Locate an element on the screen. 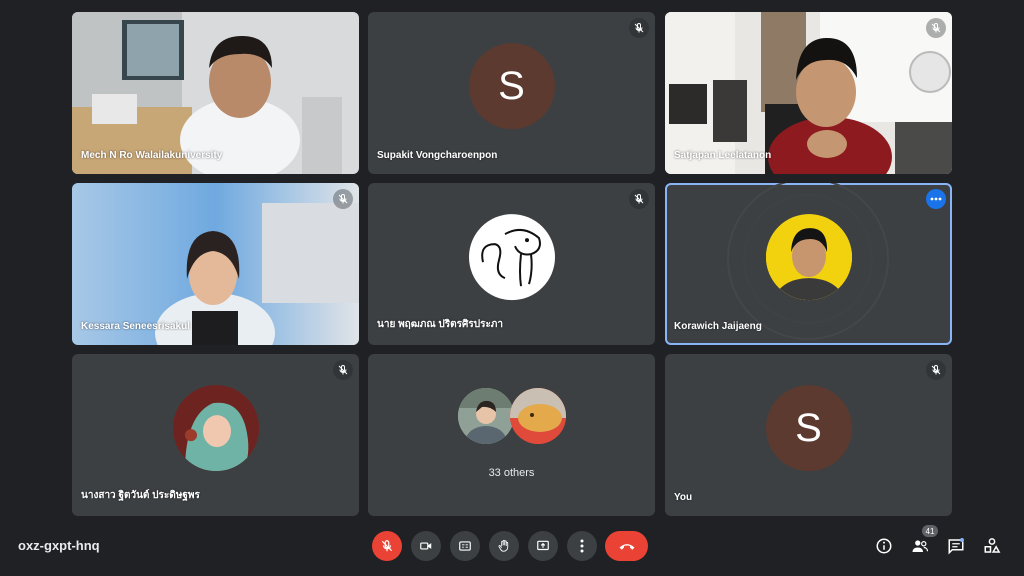 This screenshot has height=576, width=1024. participant-name: นางสาว ฐิตวันต์ ประดิษฐพร is located at coordinates (140, 495).